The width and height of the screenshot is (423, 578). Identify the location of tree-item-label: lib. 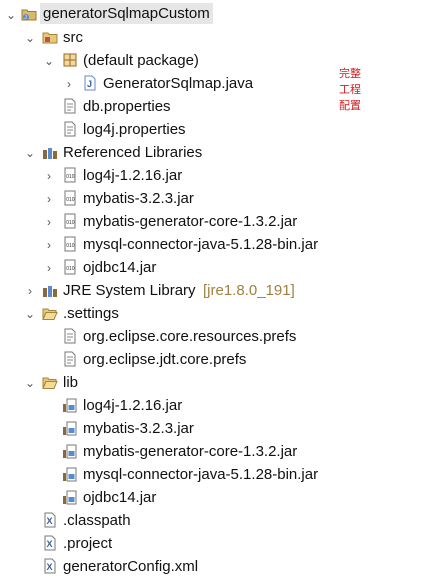
(71, 382).